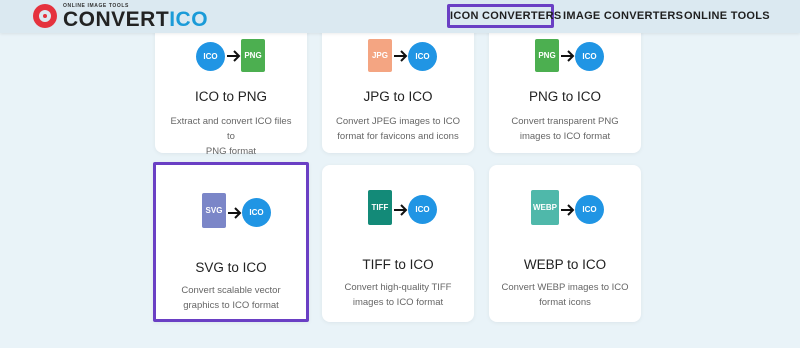  What do you see at coordinates (45, 16) in the screenshot?
I see `logo-icon` at bounding box center [45, 16].